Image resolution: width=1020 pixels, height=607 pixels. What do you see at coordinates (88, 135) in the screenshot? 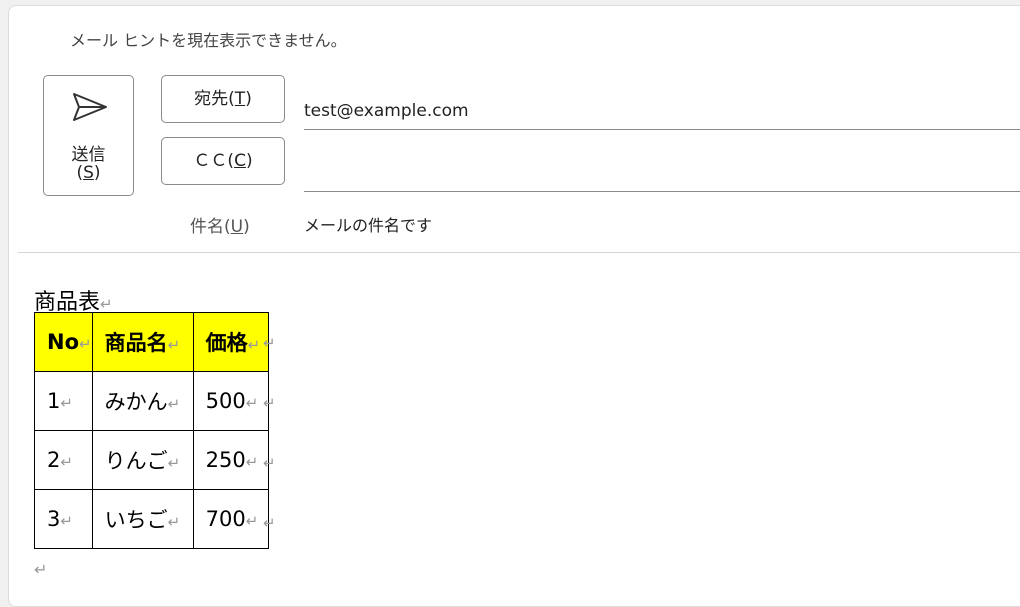
I see `send-button: 送信 (S)` at bounding box center [88, 135].